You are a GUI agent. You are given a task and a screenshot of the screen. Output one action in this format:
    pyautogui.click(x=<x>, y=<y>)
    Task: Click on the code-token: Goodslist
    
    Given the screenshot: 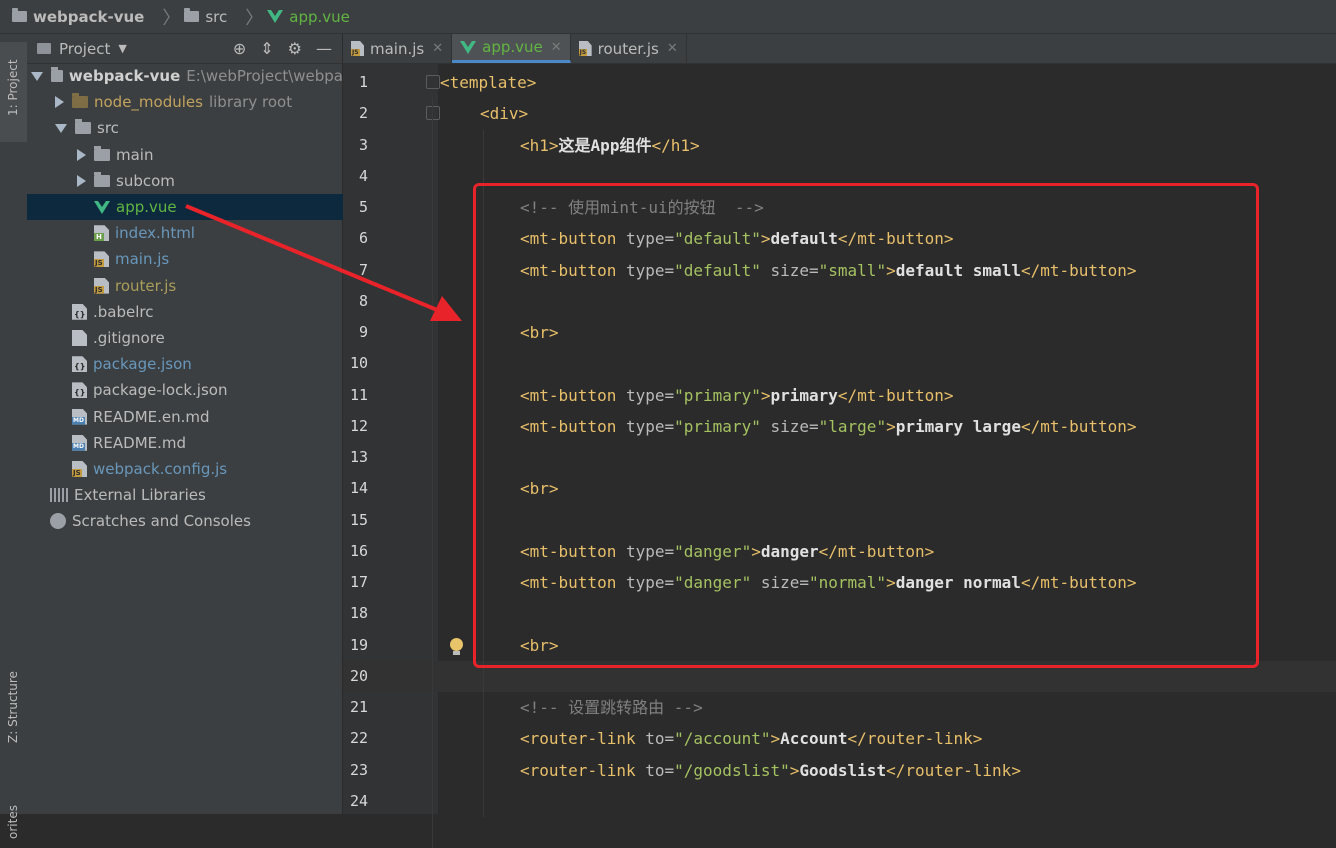 What is the action you would take?
    pyautogui.click(x=843, y=770)
    